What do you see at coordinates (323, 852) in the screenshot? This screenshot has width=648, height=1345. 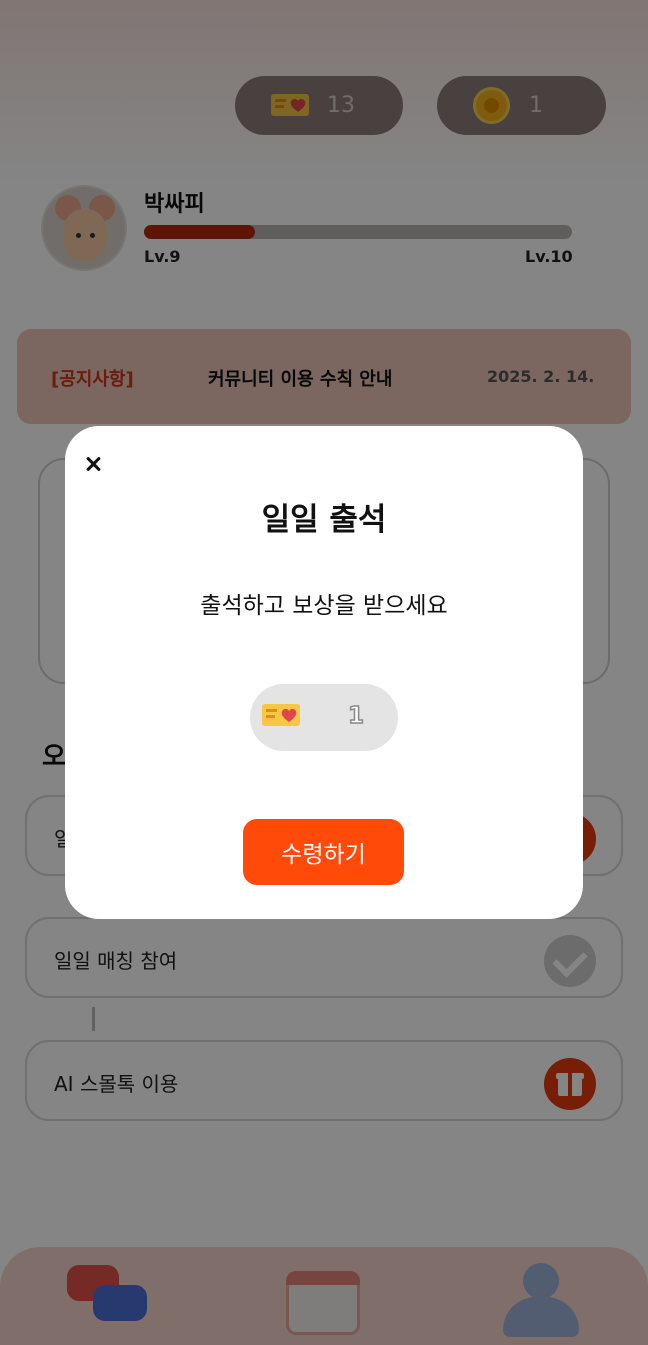 I see `claim-button: 수령하기` at bounding box center [323, 852].